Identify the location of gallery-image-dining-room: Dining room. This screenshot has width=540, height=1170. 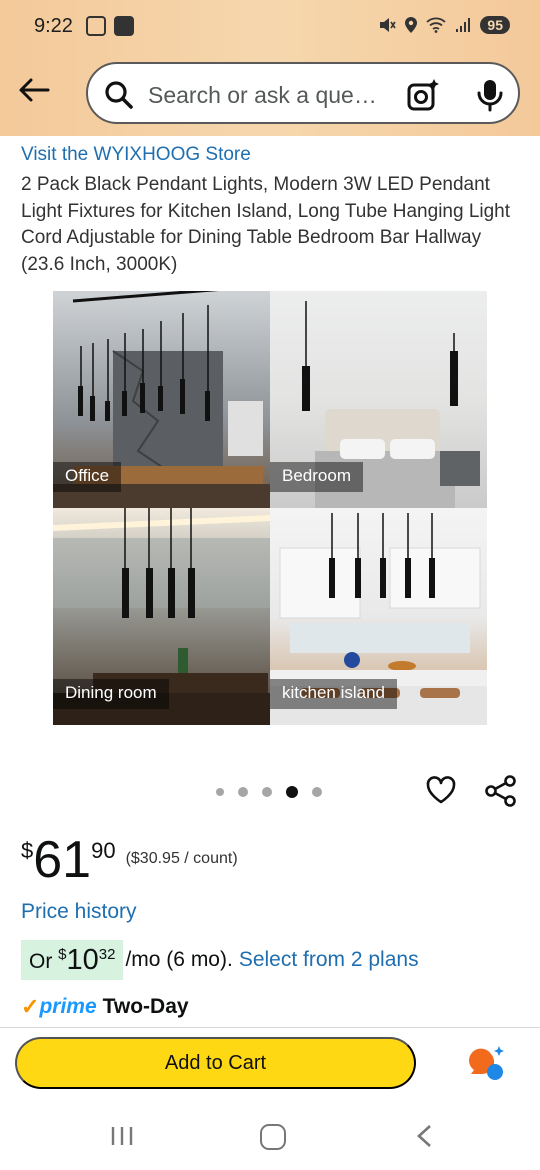
(161, 616).